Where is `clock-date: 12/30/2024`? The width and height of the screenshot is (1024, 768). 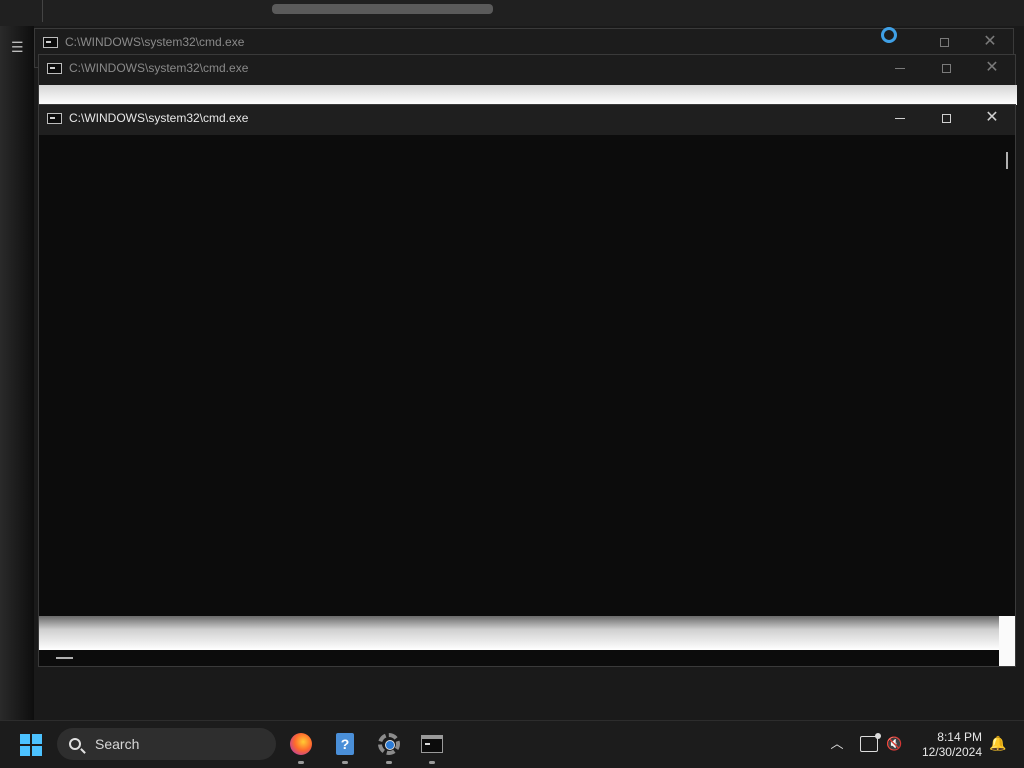
clock-date: 12/30/2024 is located at coordinates (951, 752).